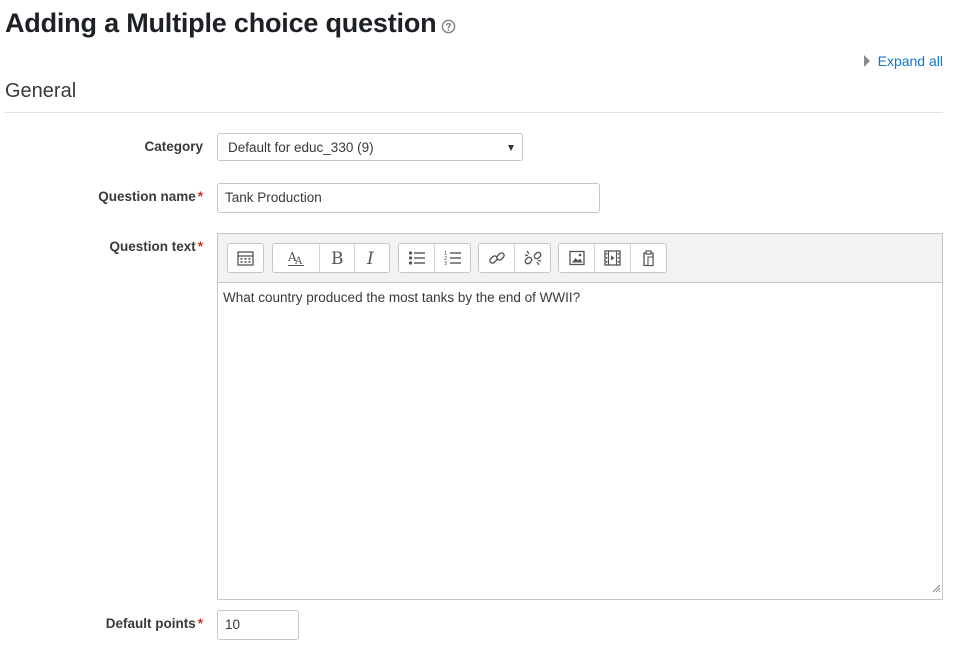 The image size is (958, 647). I want to click on toolbar-group-media, so click(612, 258).